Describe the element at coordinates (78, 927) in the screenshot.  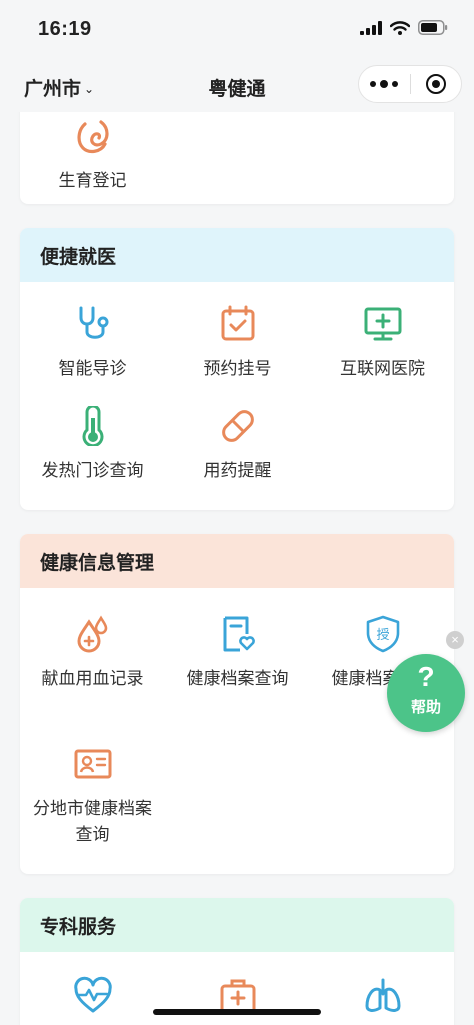
I see `section-title: 专科服务` at that location.